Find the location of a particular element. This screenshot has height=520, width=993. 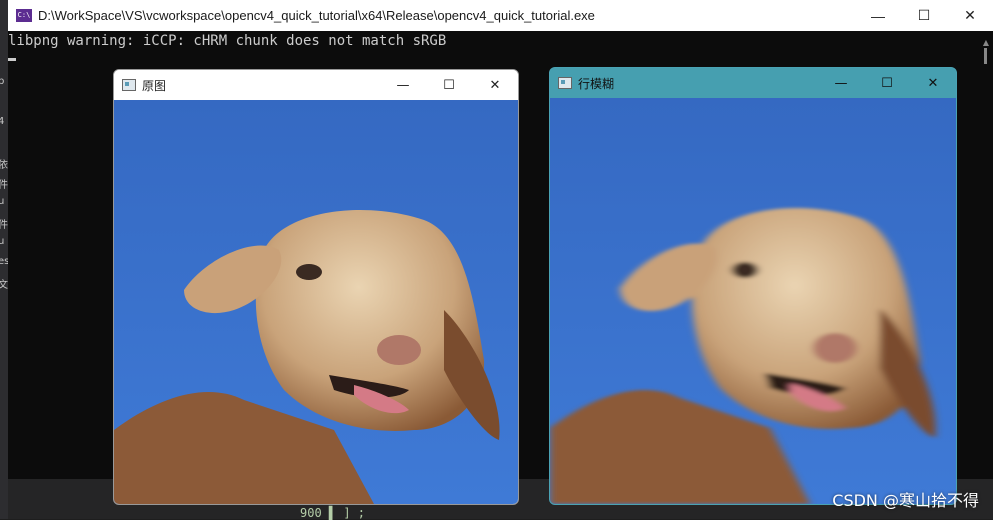

strip-text: 文 is located at coordinates (4, 285).